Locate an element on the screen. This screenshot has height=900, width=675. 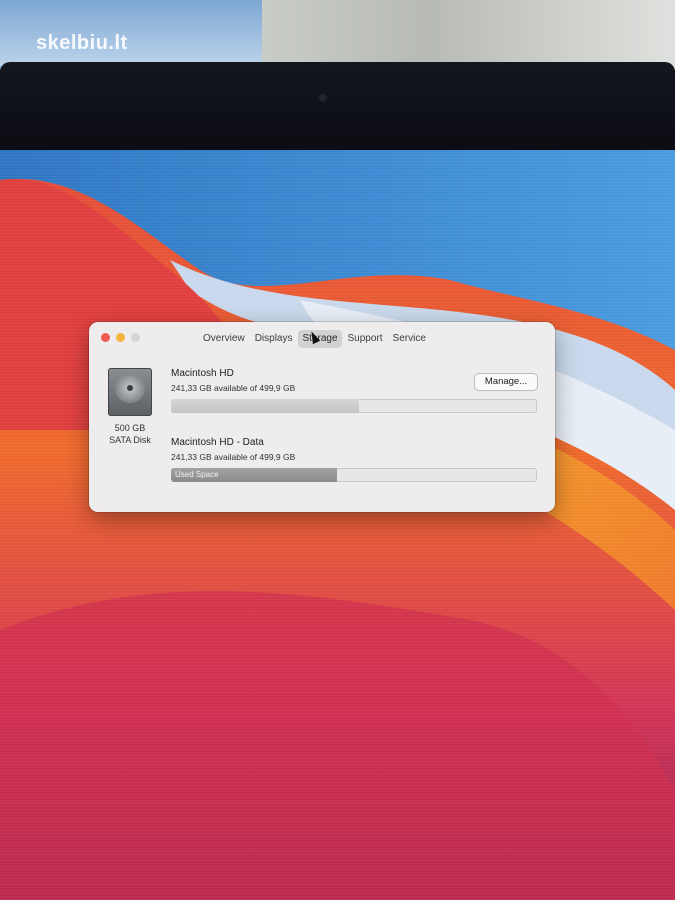
used-space-label: Used Space is located at coordinates (197, 474).